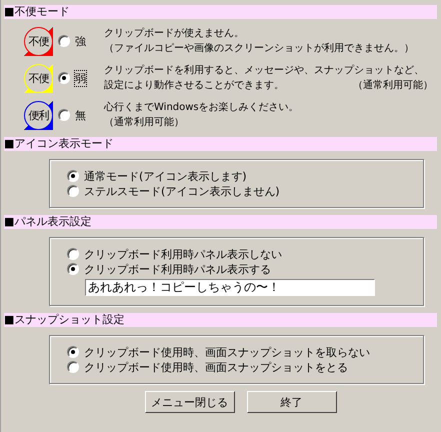 This screenshot has height=432, width=441. Describe the element at coordinates (237, 176) in the screenshot. I see `radio-option: 通常モード(アイコン表示します)` at that location.